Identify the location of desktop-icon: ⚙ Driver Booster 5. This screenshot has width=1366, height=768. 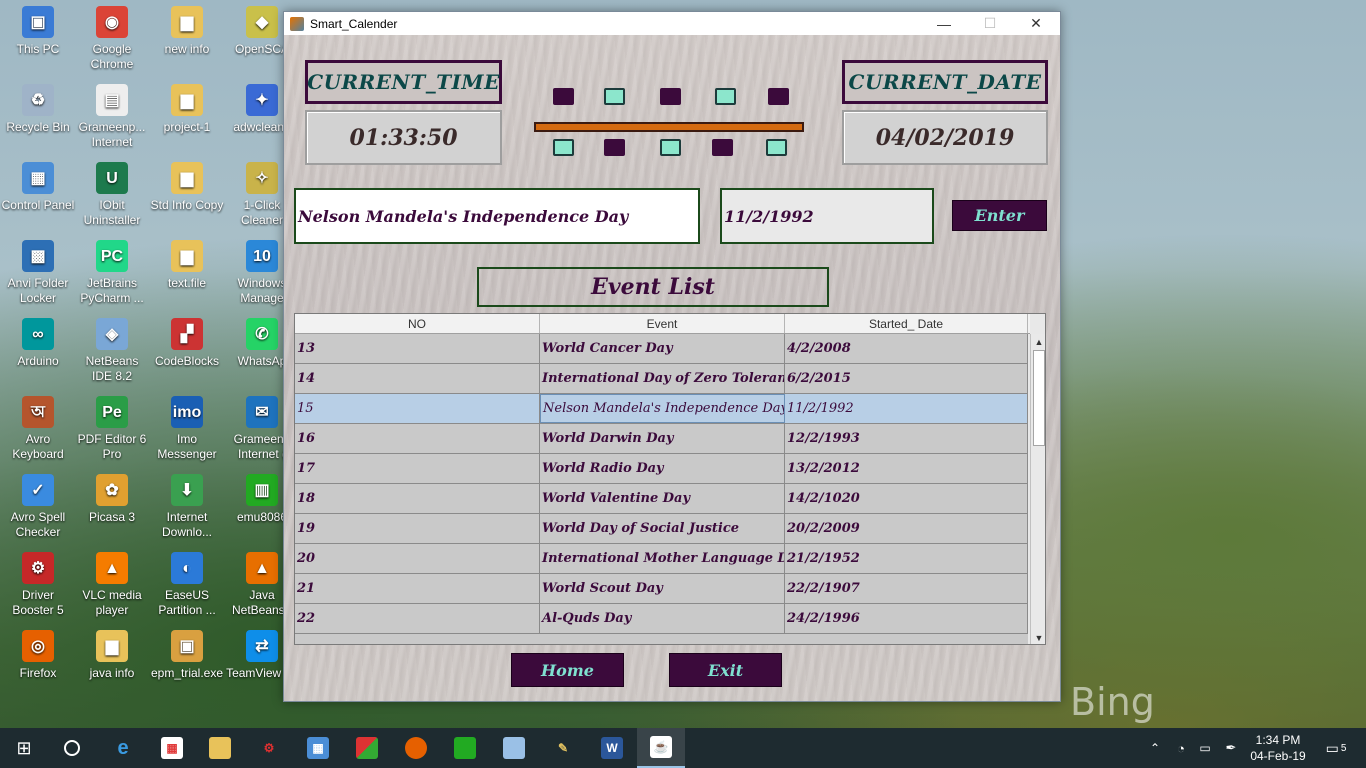
(38, 585).